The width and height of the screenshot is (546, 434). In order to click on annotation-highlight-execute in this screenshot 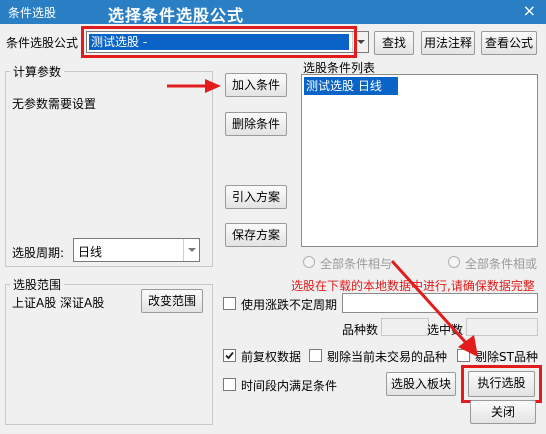, I will do `click(501, 384)`.